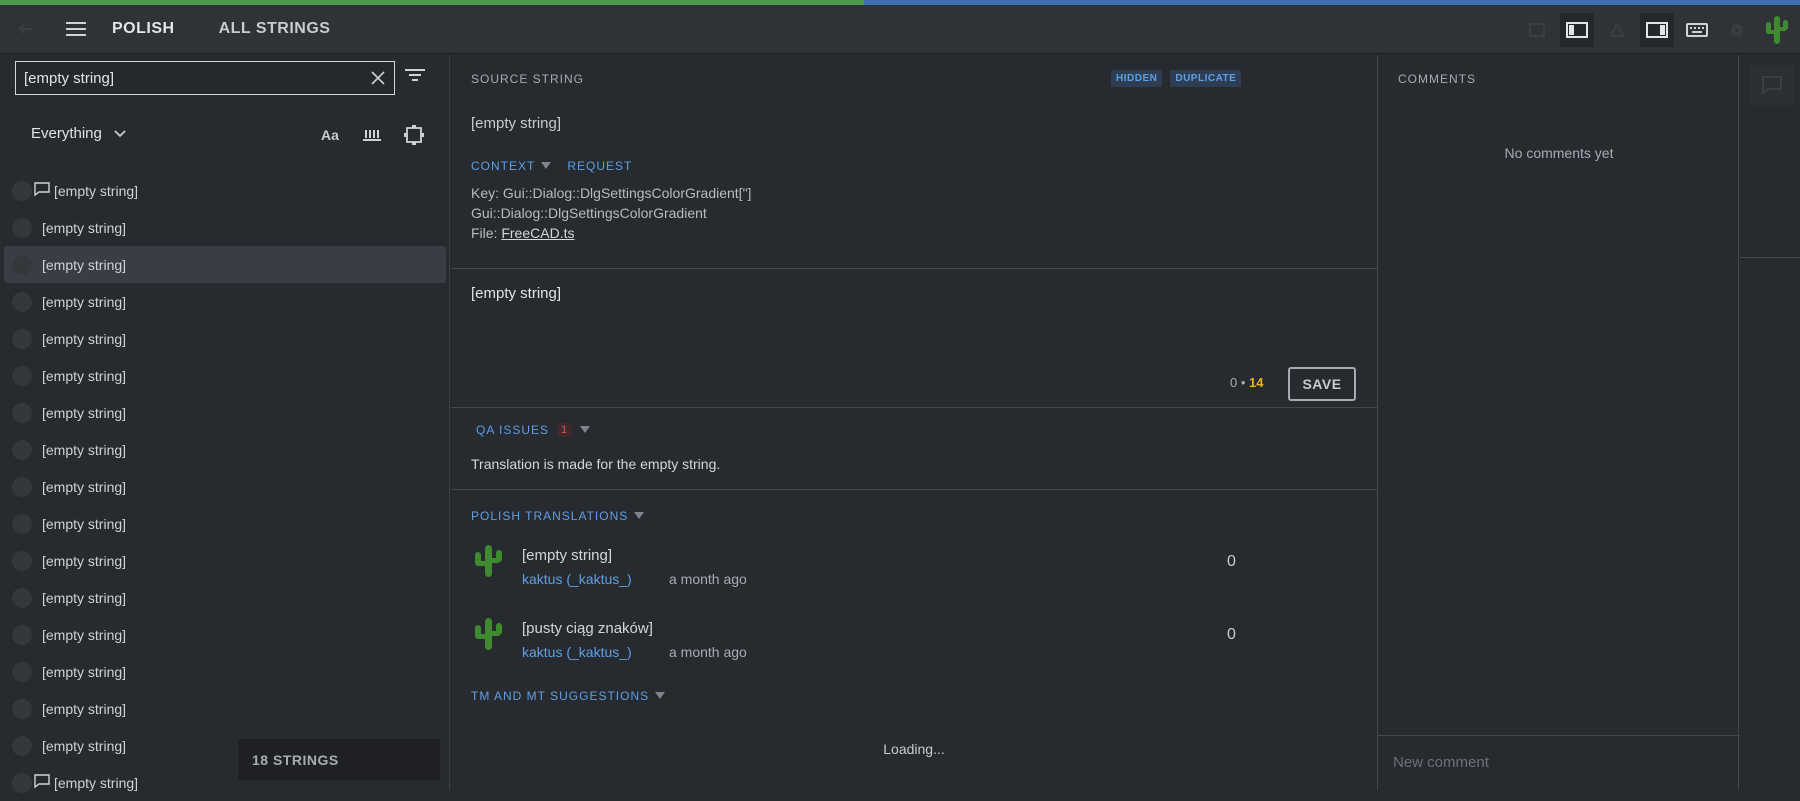 The width and height of the screenshot is (1800, 801). Describe the element at coordinates (533, 430) in the screenshot. I see `qa-issues-header: QA ISSUES 1` at that location.